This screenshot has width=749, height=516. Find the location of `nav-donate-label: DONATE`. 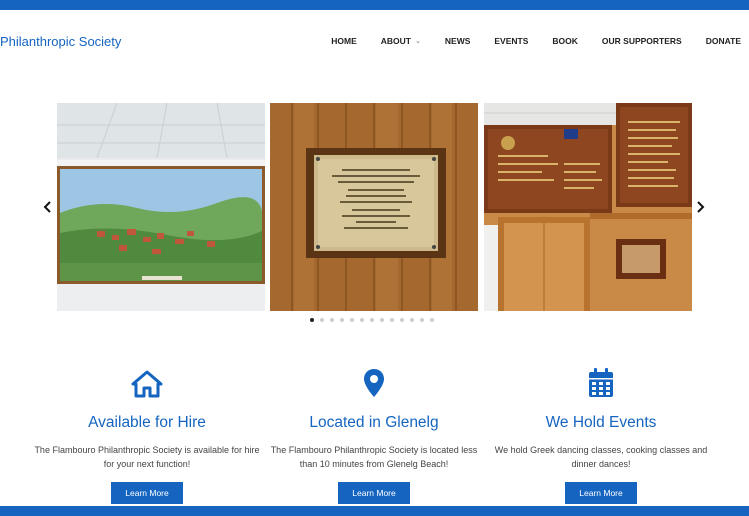

nav-donate-label: DONATE is located at coordinates (723, 41).